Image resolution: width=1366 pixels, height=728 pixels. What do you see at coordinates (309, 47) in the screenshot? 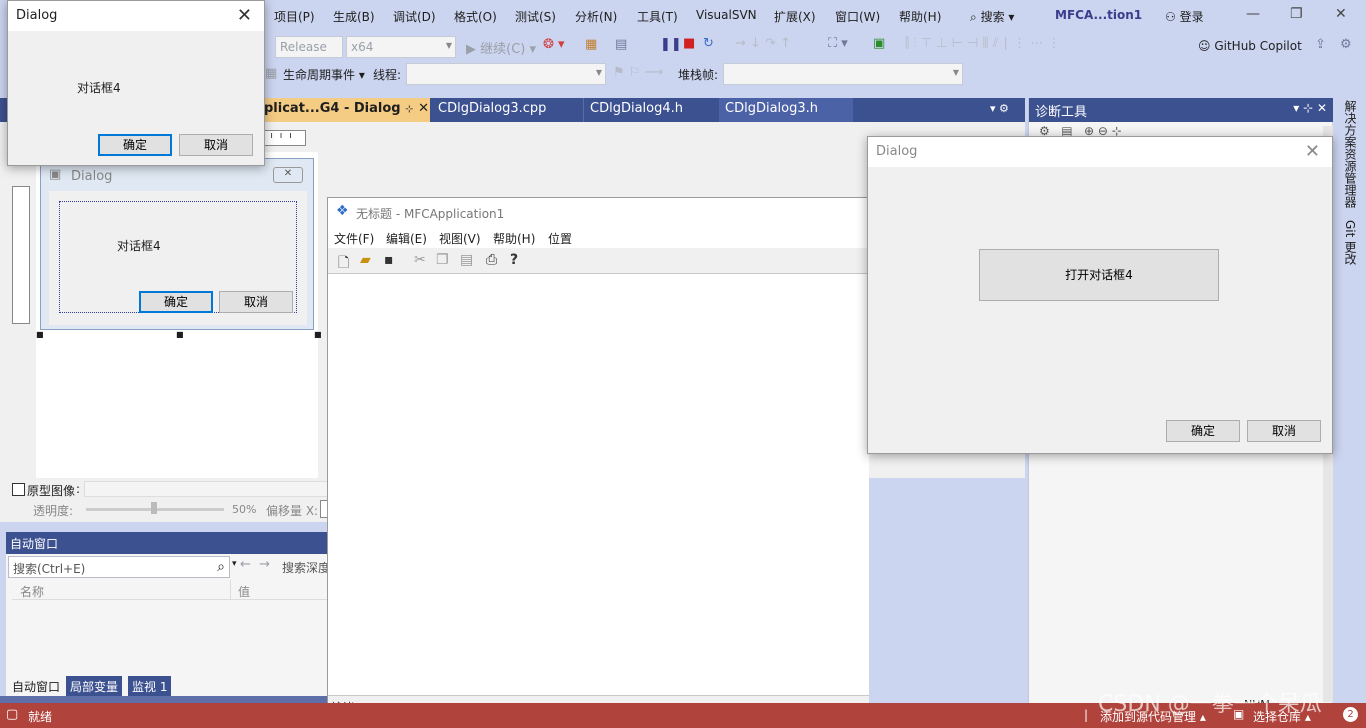
I see `config-combo: Release` at bounding box center [309, 47].